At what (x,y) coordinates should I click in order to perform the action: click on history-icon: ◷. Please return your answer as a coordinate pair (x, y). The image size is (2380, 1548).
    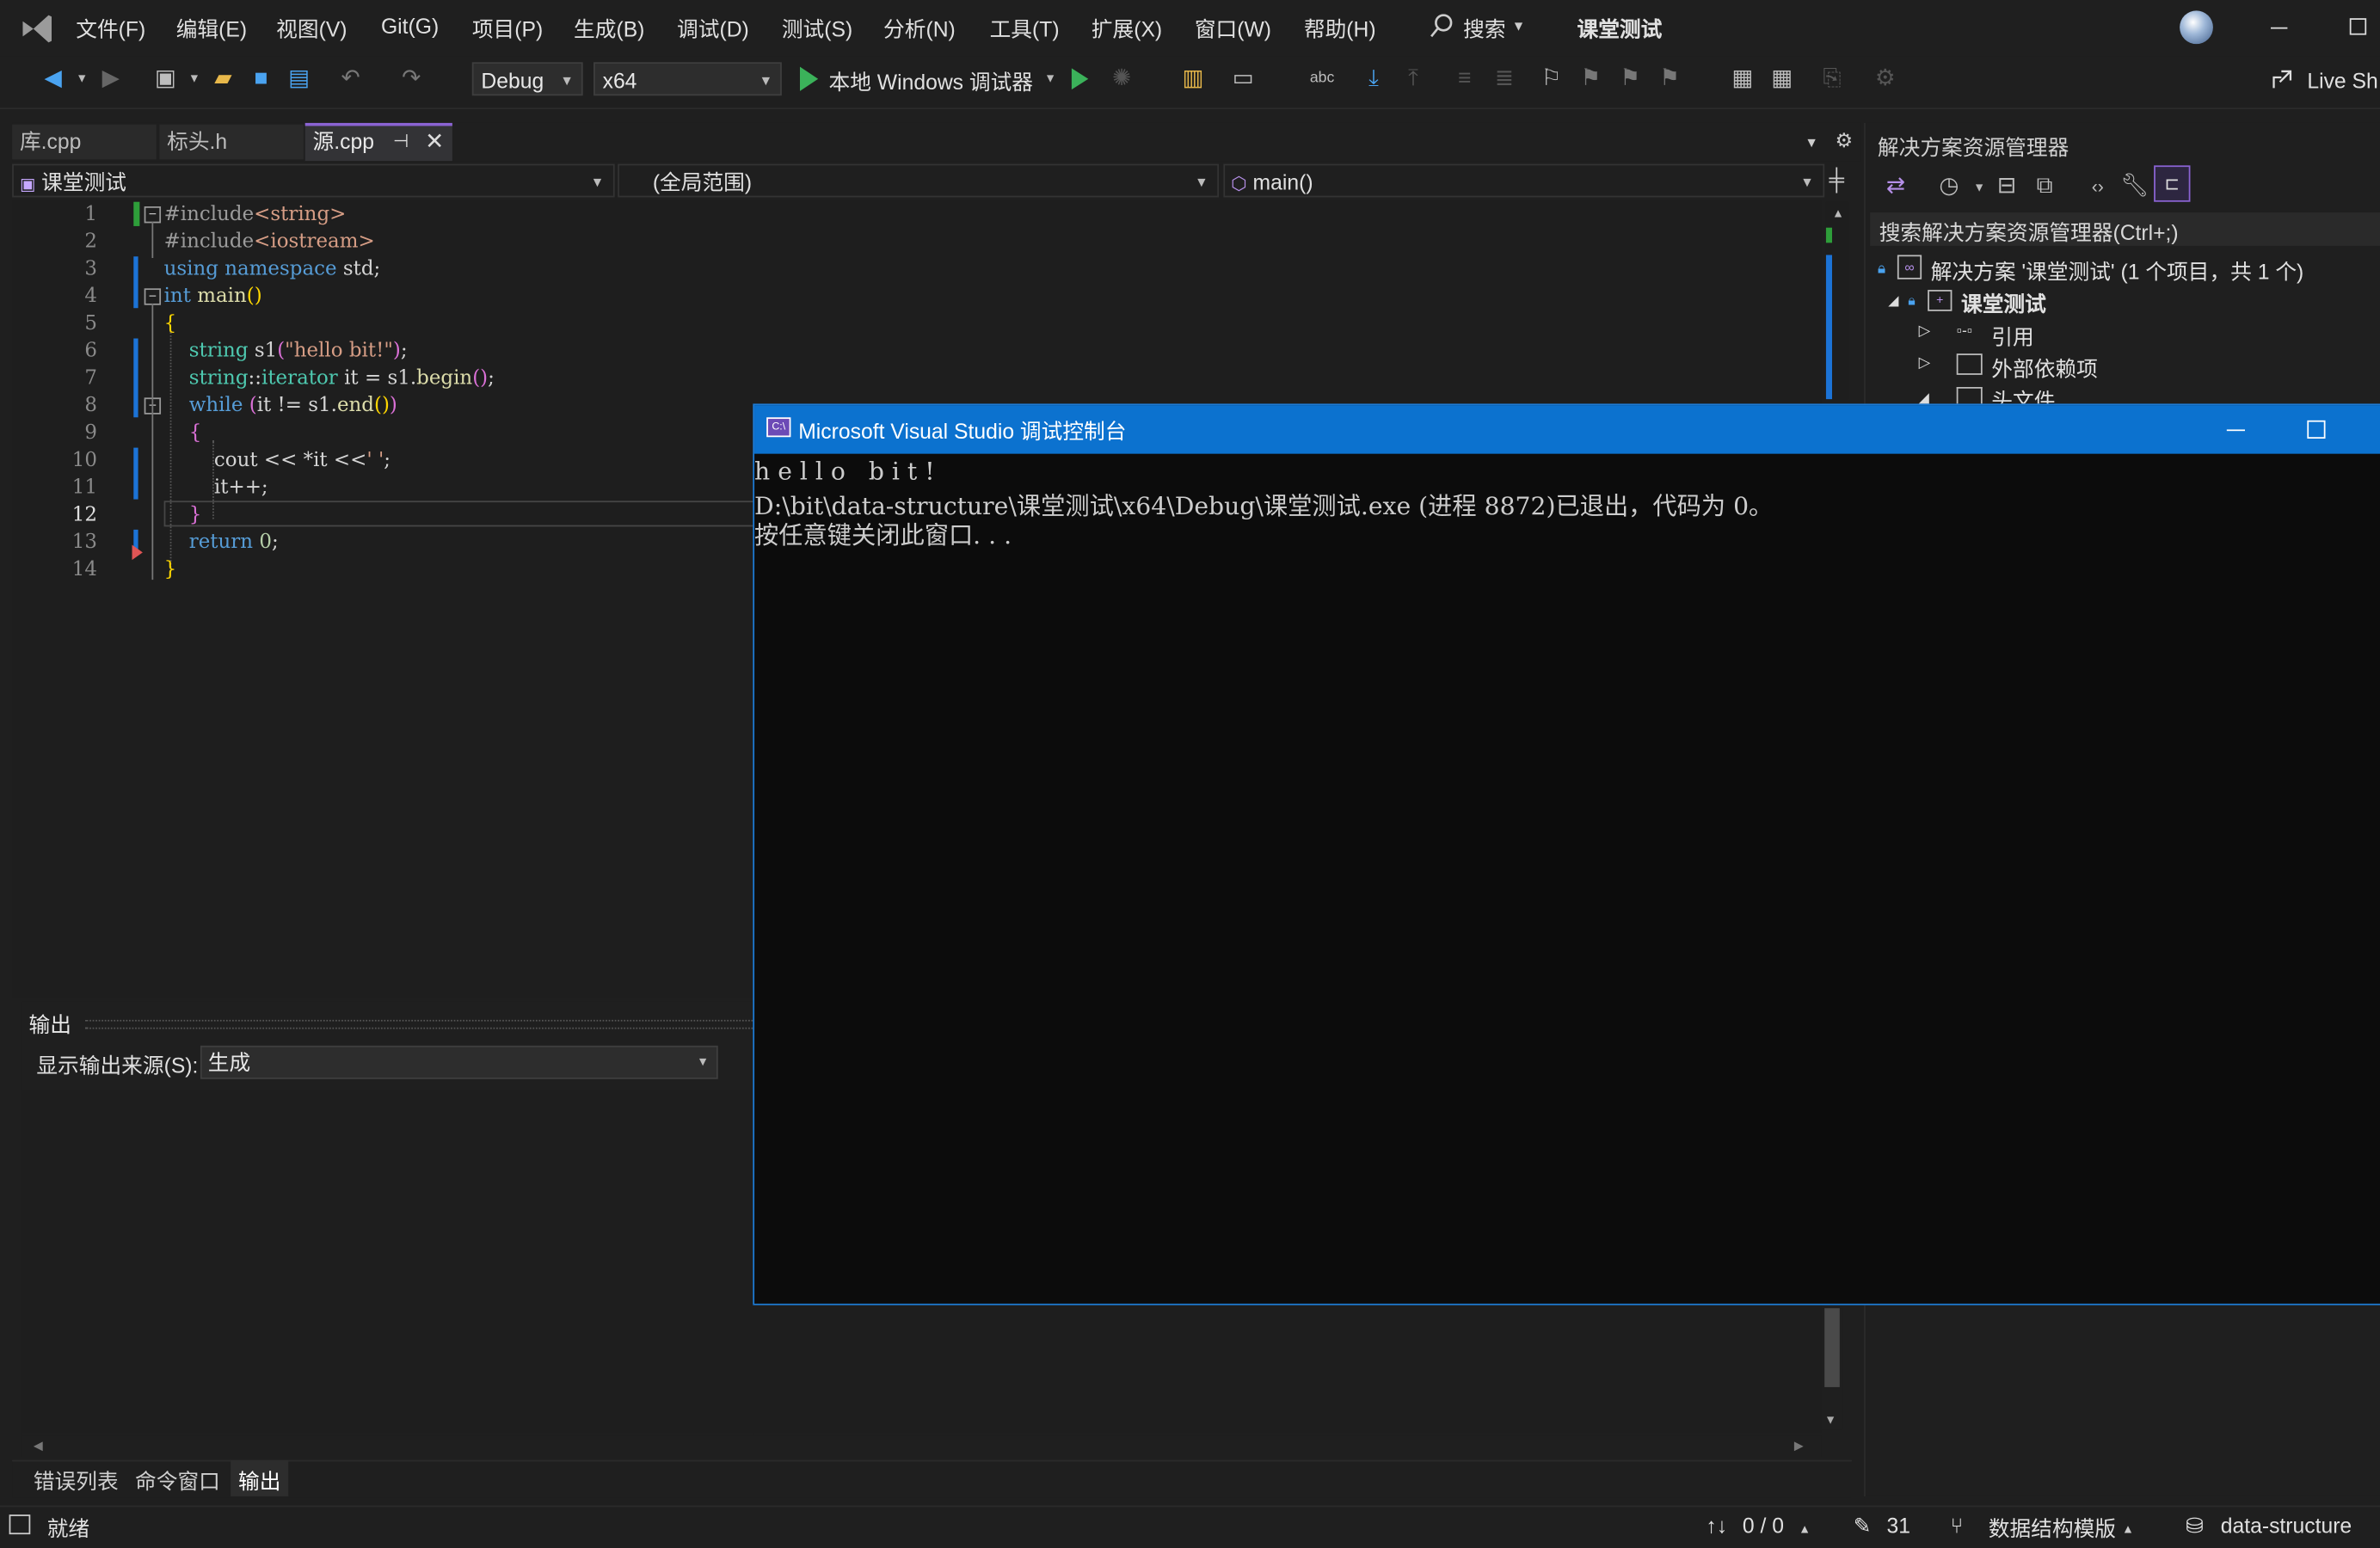
    Looking at the image, I should click on (1949, 186).